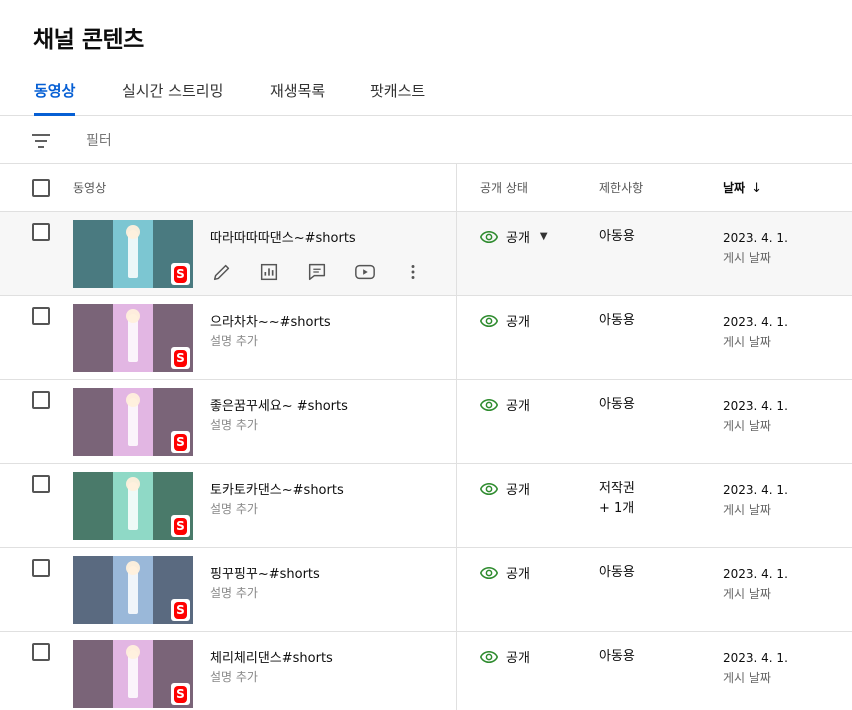 Image resolution: width=852 pixels, height=710 pixels. I want to click on column-restrictions: 제한사항, so click(621, 187).